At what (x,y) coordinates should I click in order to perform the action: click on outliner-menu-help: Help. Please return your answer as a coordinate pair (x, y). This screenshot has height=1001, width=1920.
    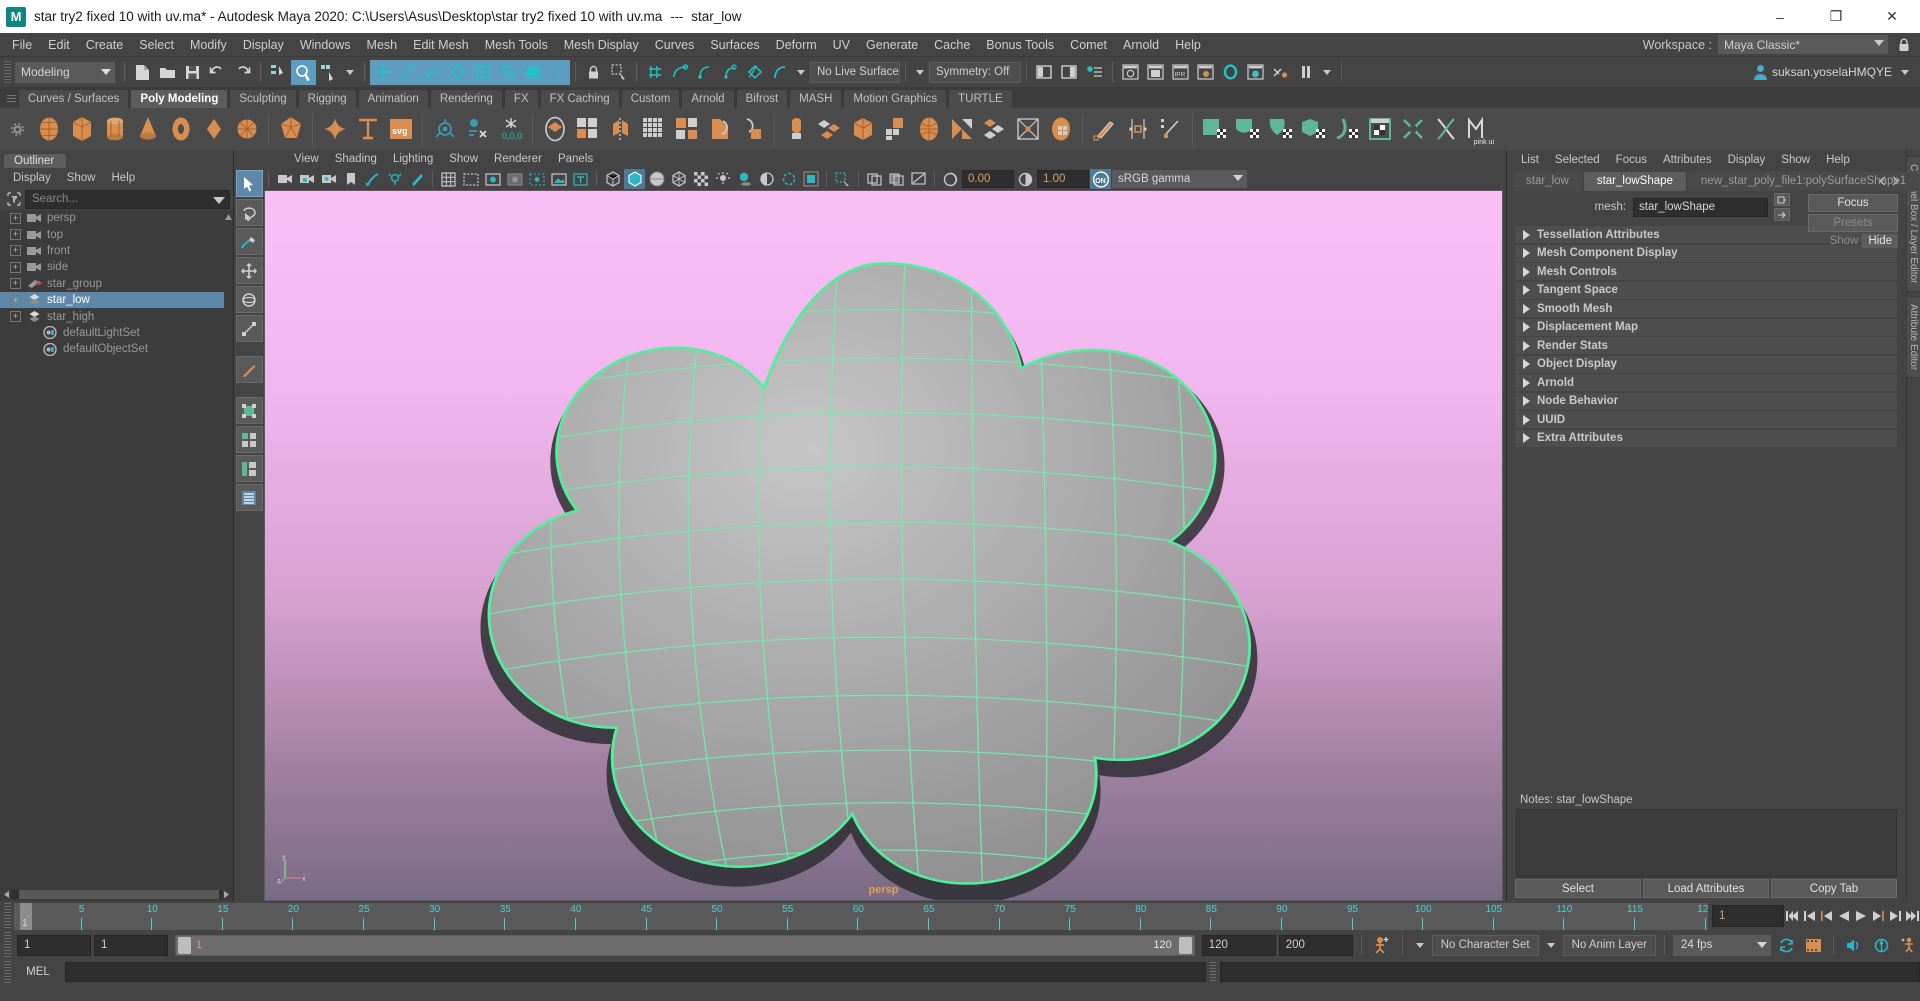
    Looking at the image, I should click on (124, 178).